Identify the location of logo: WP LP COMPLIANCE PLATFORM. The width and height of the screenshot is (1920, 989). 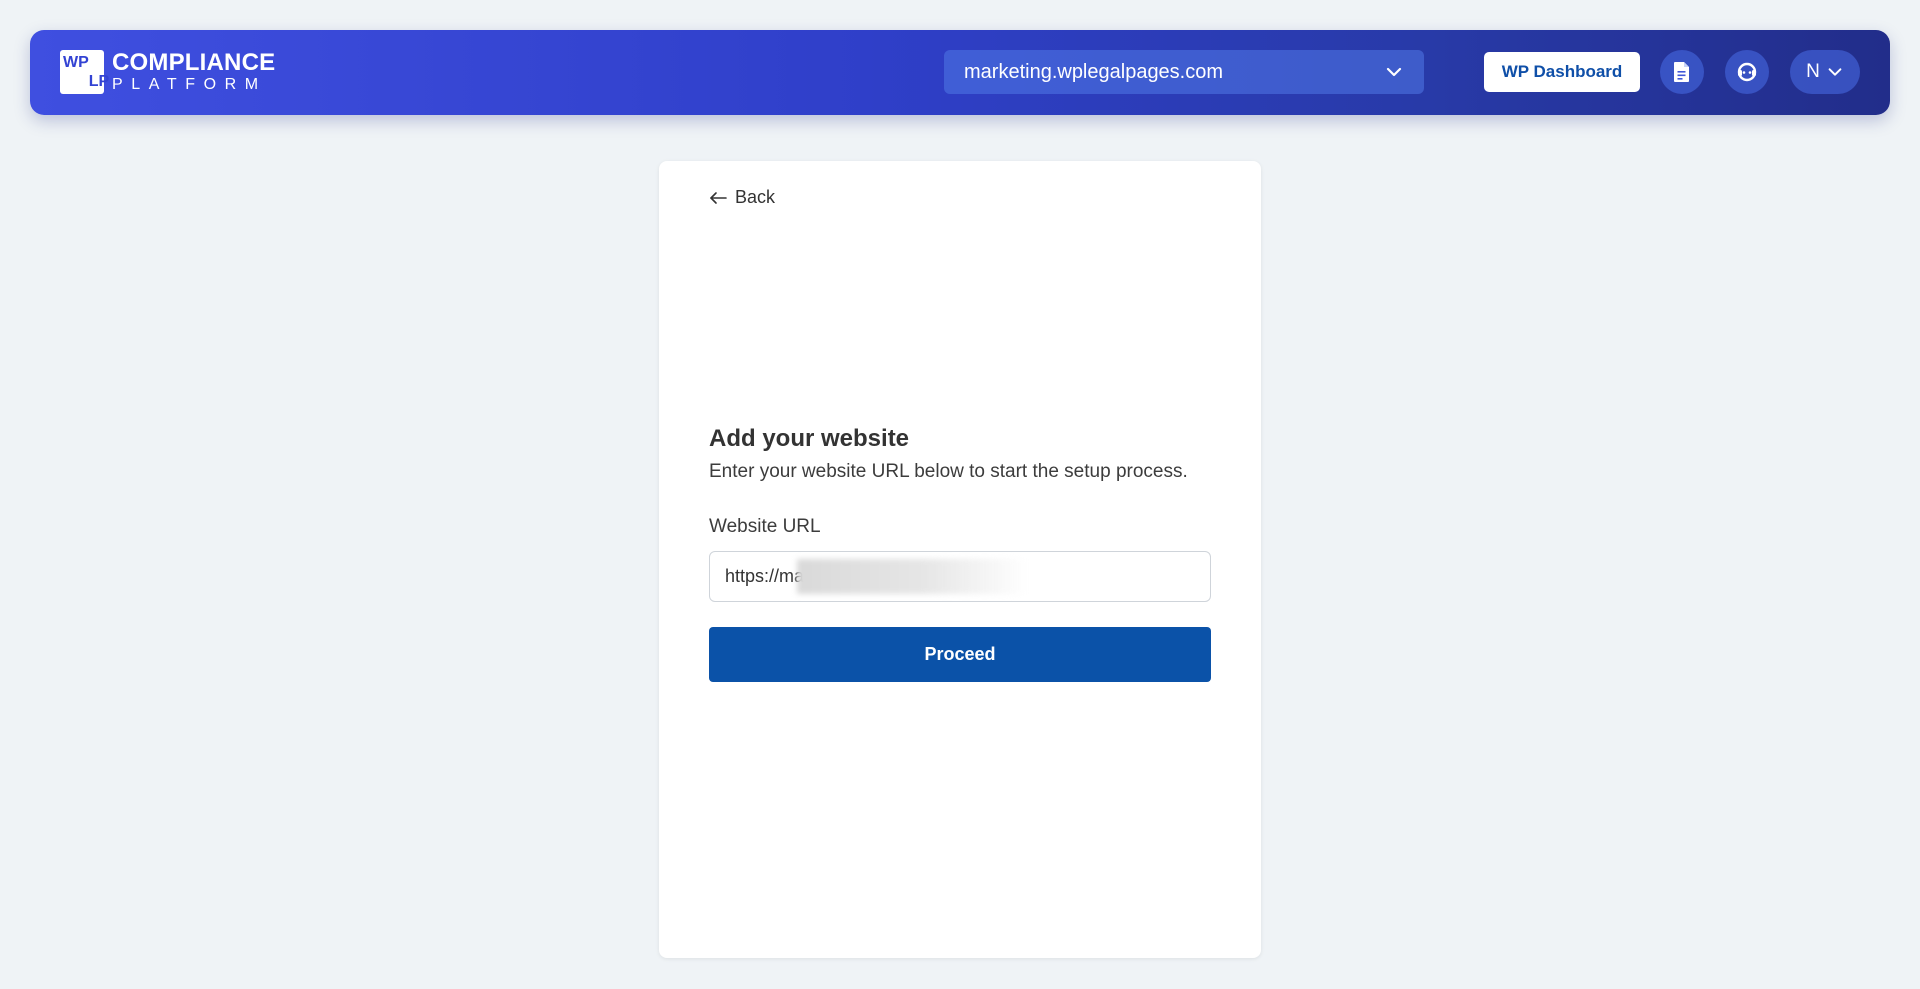
(167, 72).